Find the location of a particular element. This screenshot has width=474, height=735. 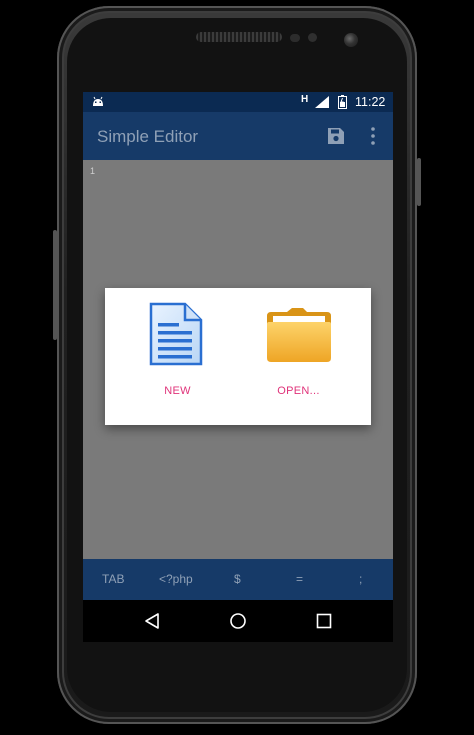

bottom-toolbar: TAB <?php $ = ; is located at coordinates (238, 579).